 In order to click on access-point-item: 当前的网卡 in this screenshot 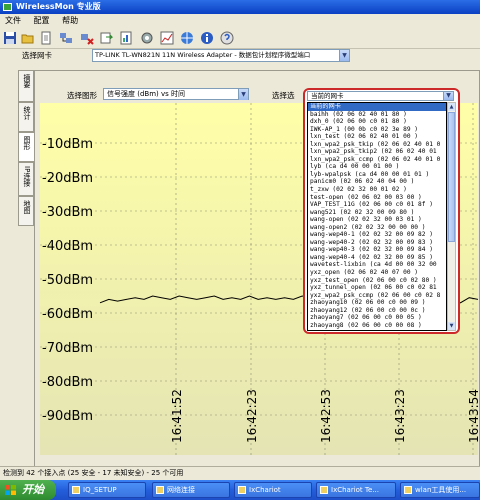, I will do `click(377, 107)`.